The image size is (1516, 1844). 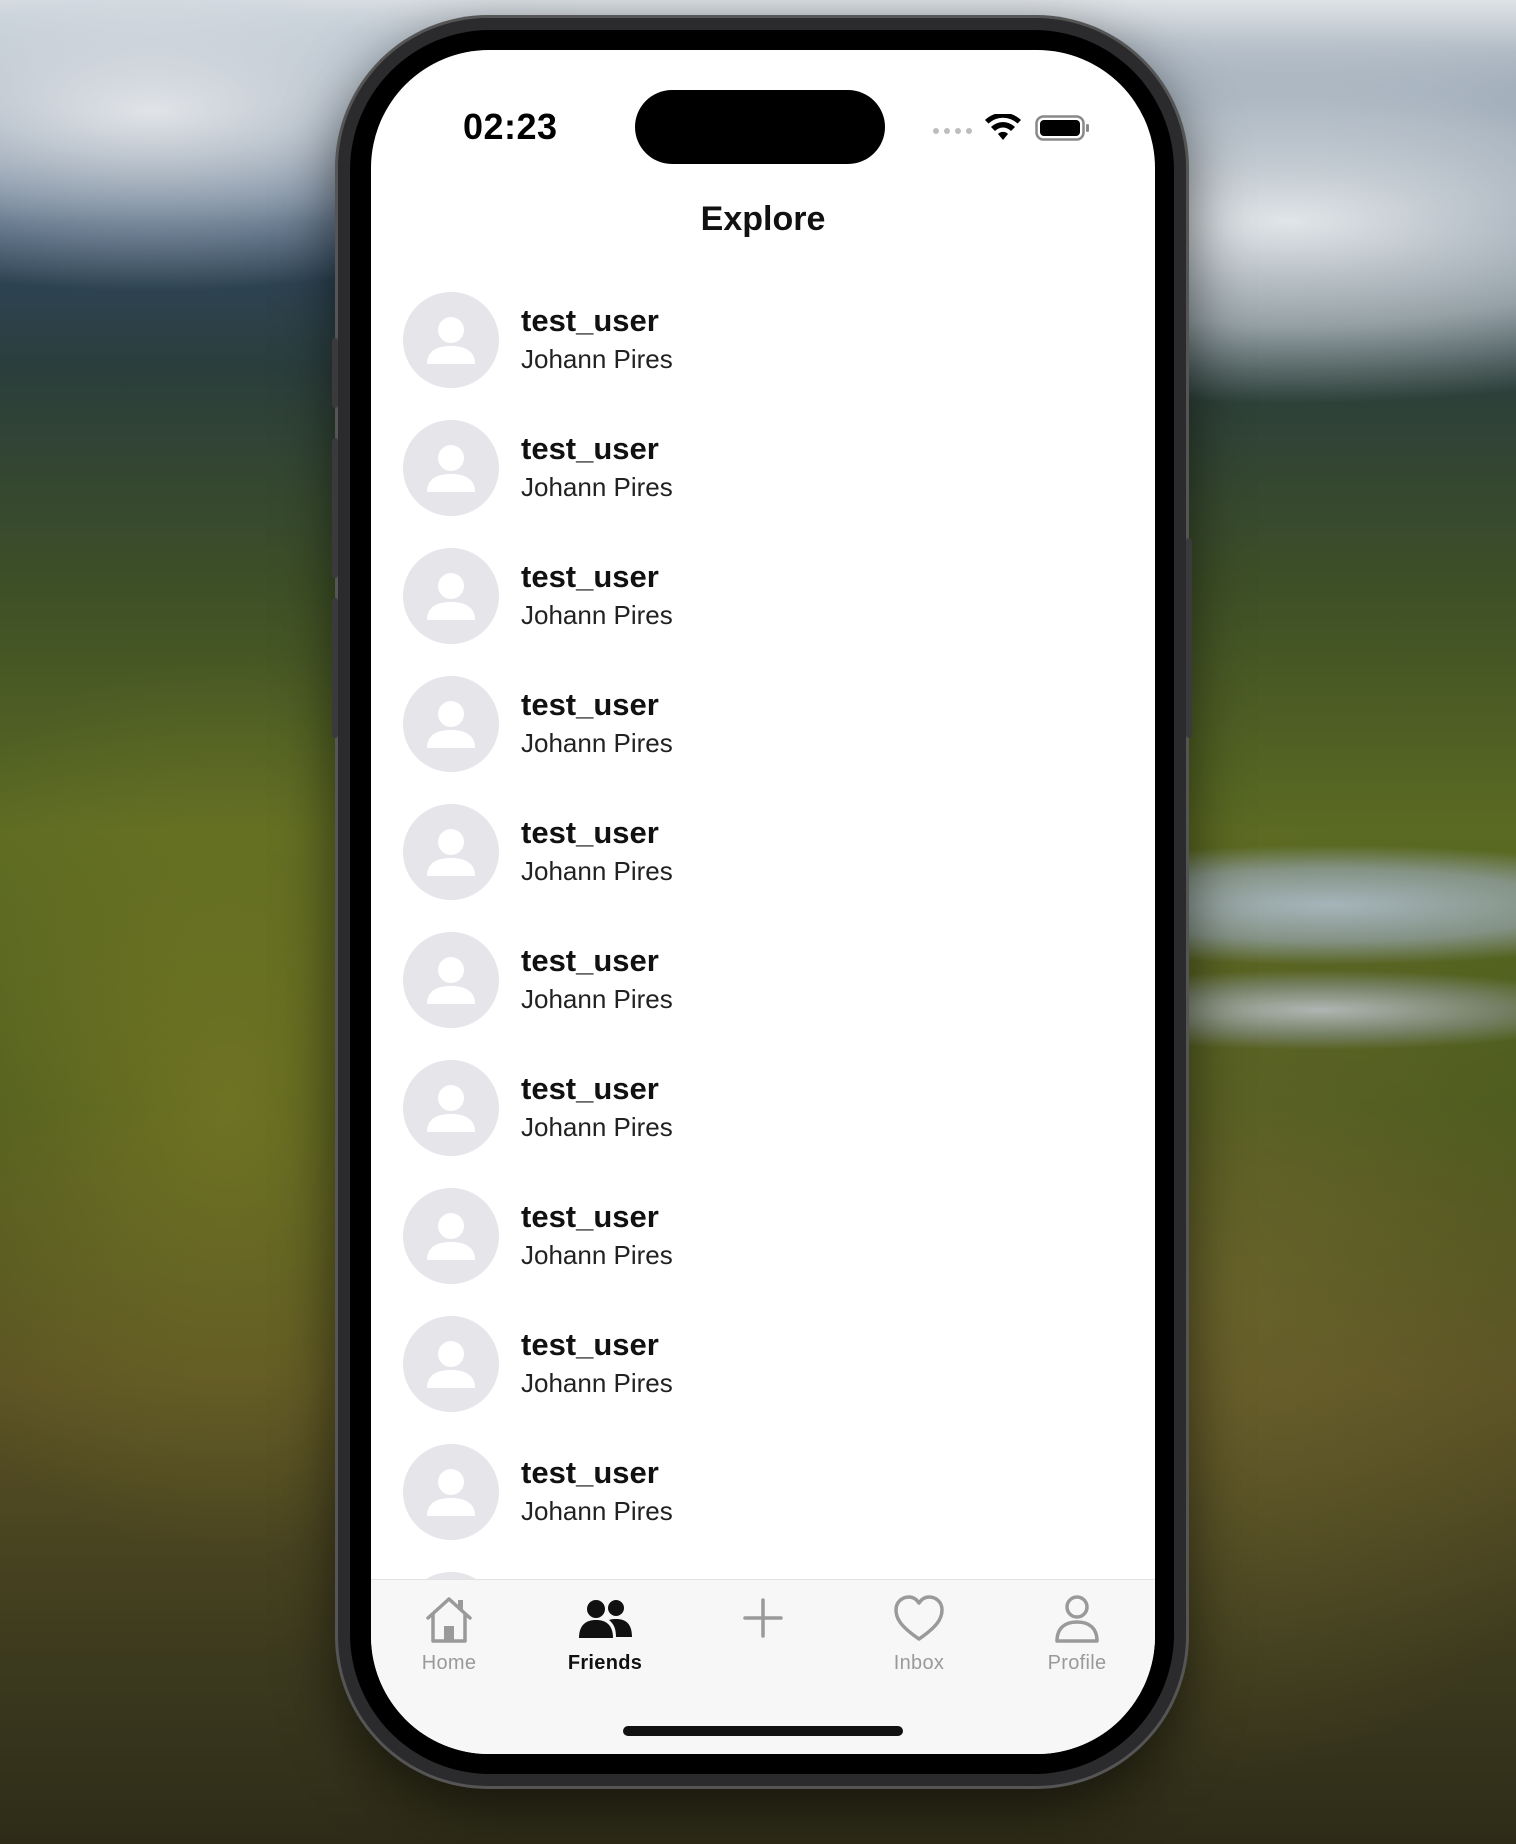 I want to click on dynamic-island, so click(x=760, y=127).